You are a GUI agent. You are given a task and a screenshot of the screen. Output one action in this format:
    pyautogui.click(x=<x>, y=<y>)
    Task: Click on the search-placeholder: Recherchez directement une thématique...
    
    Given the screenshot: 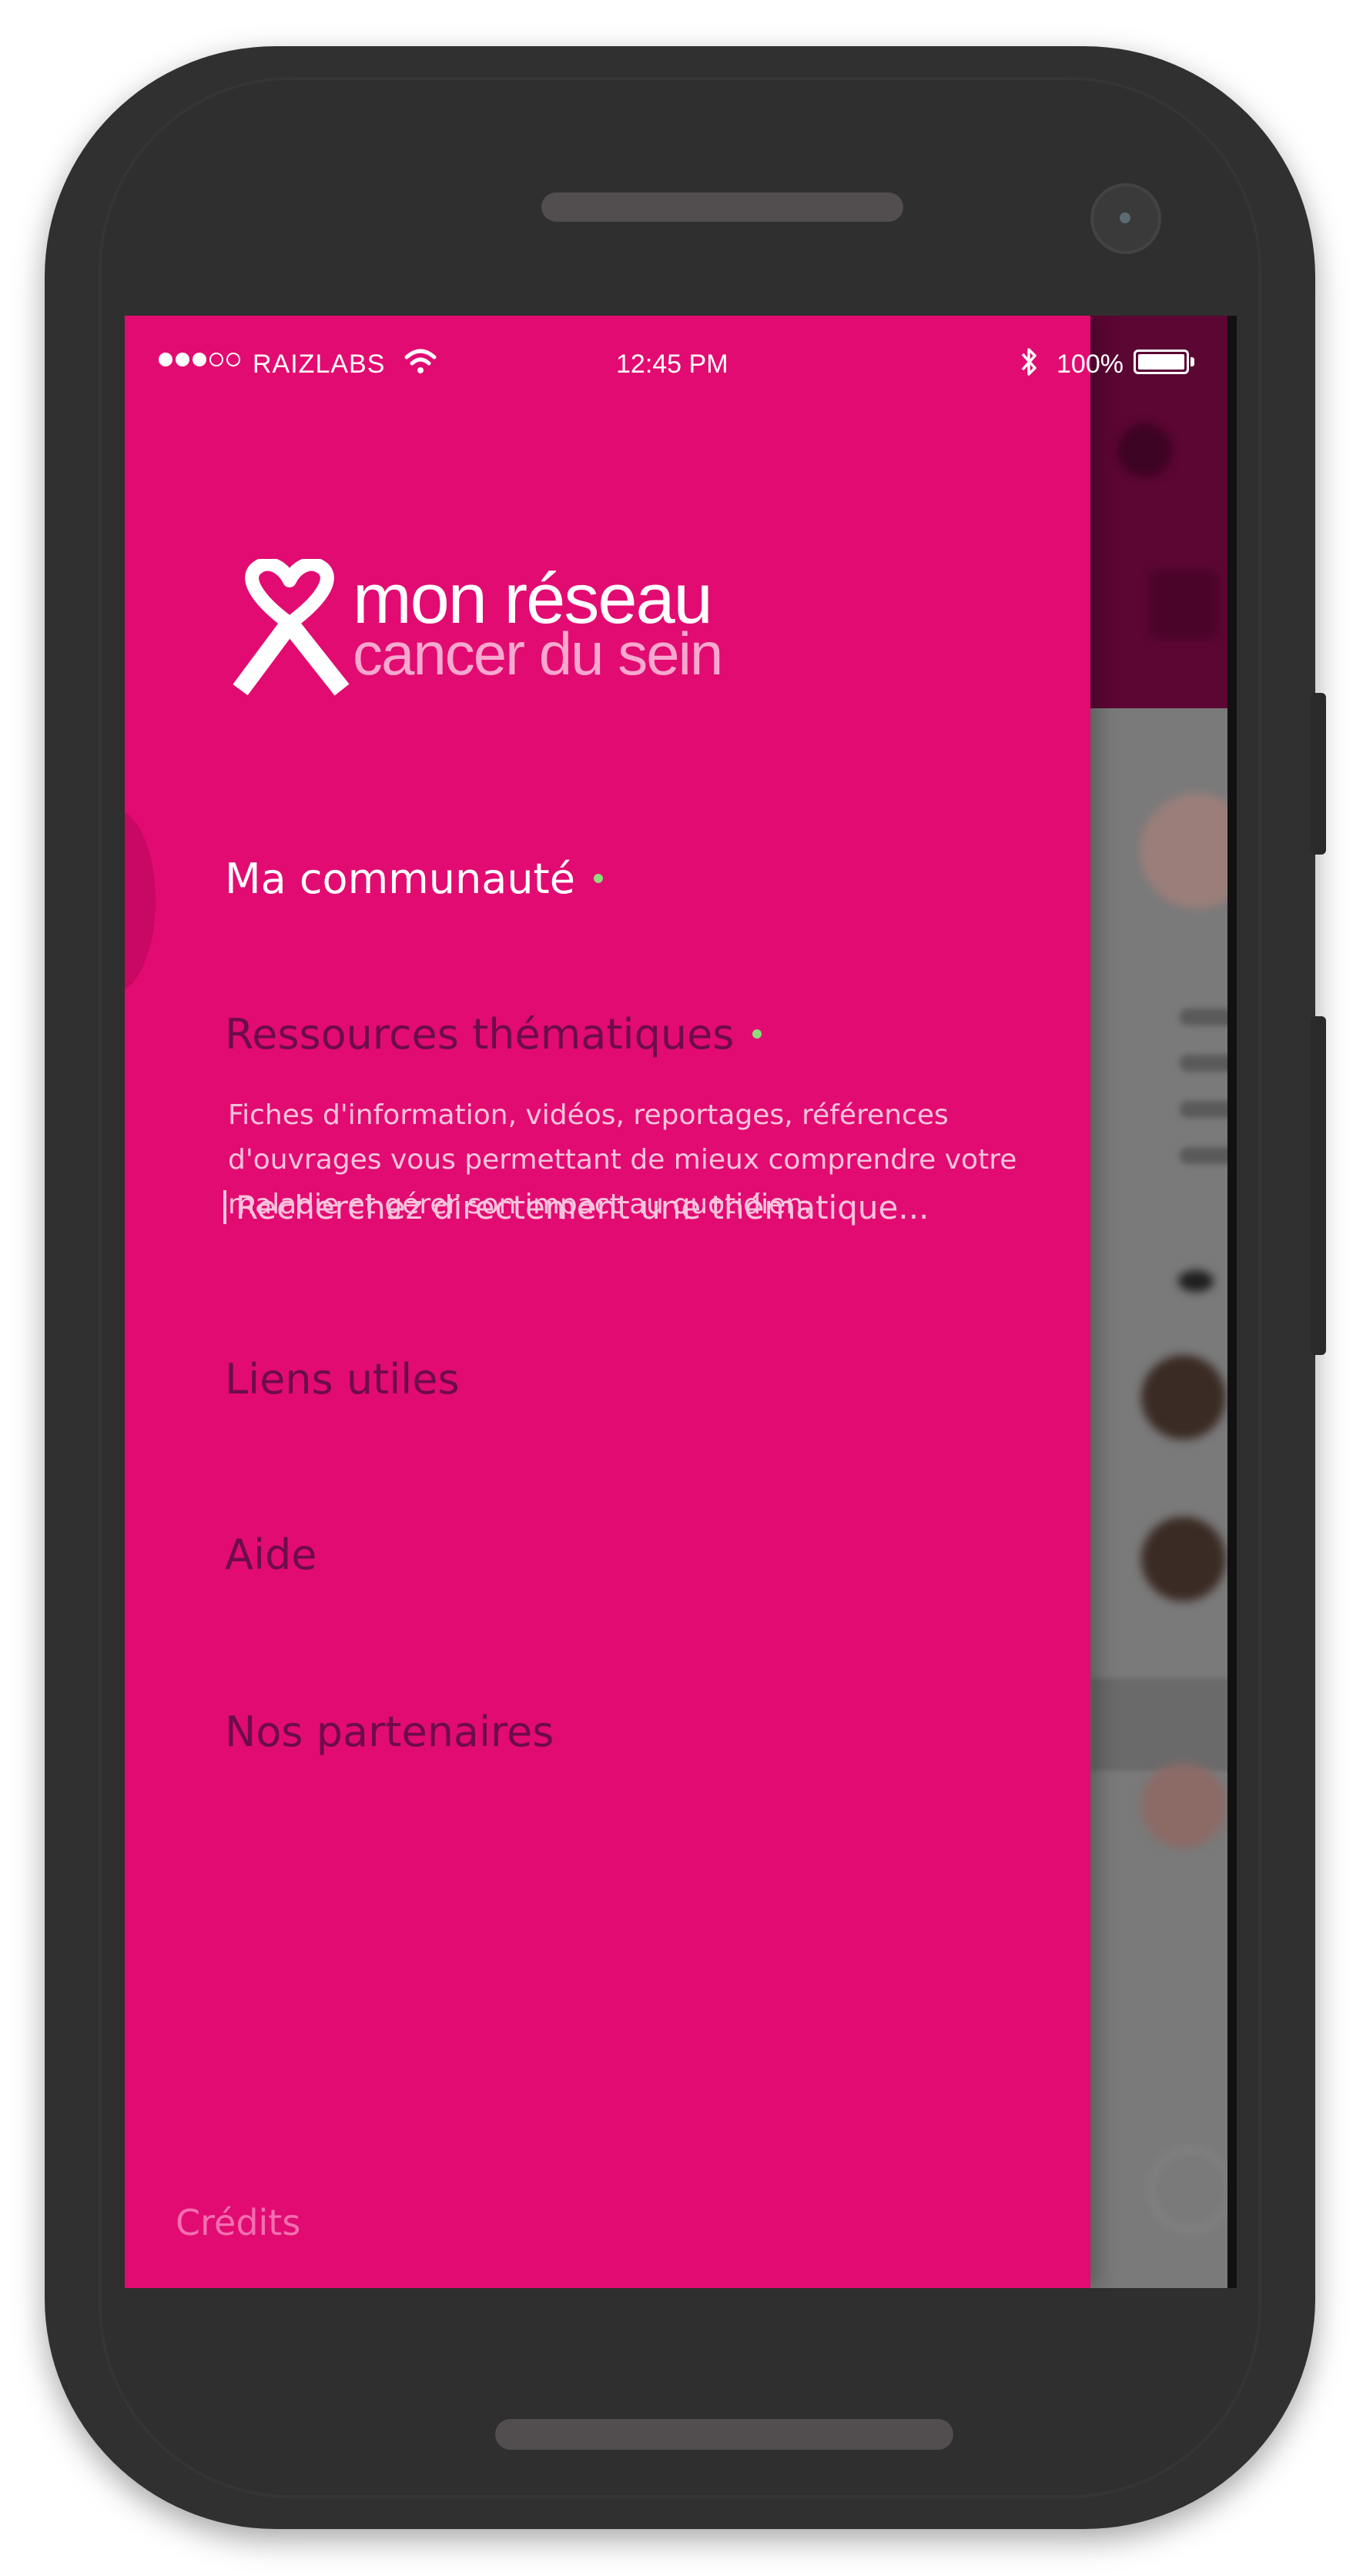 What is the action you would take?
    pyautogui.click(x=582, y=1208)
    